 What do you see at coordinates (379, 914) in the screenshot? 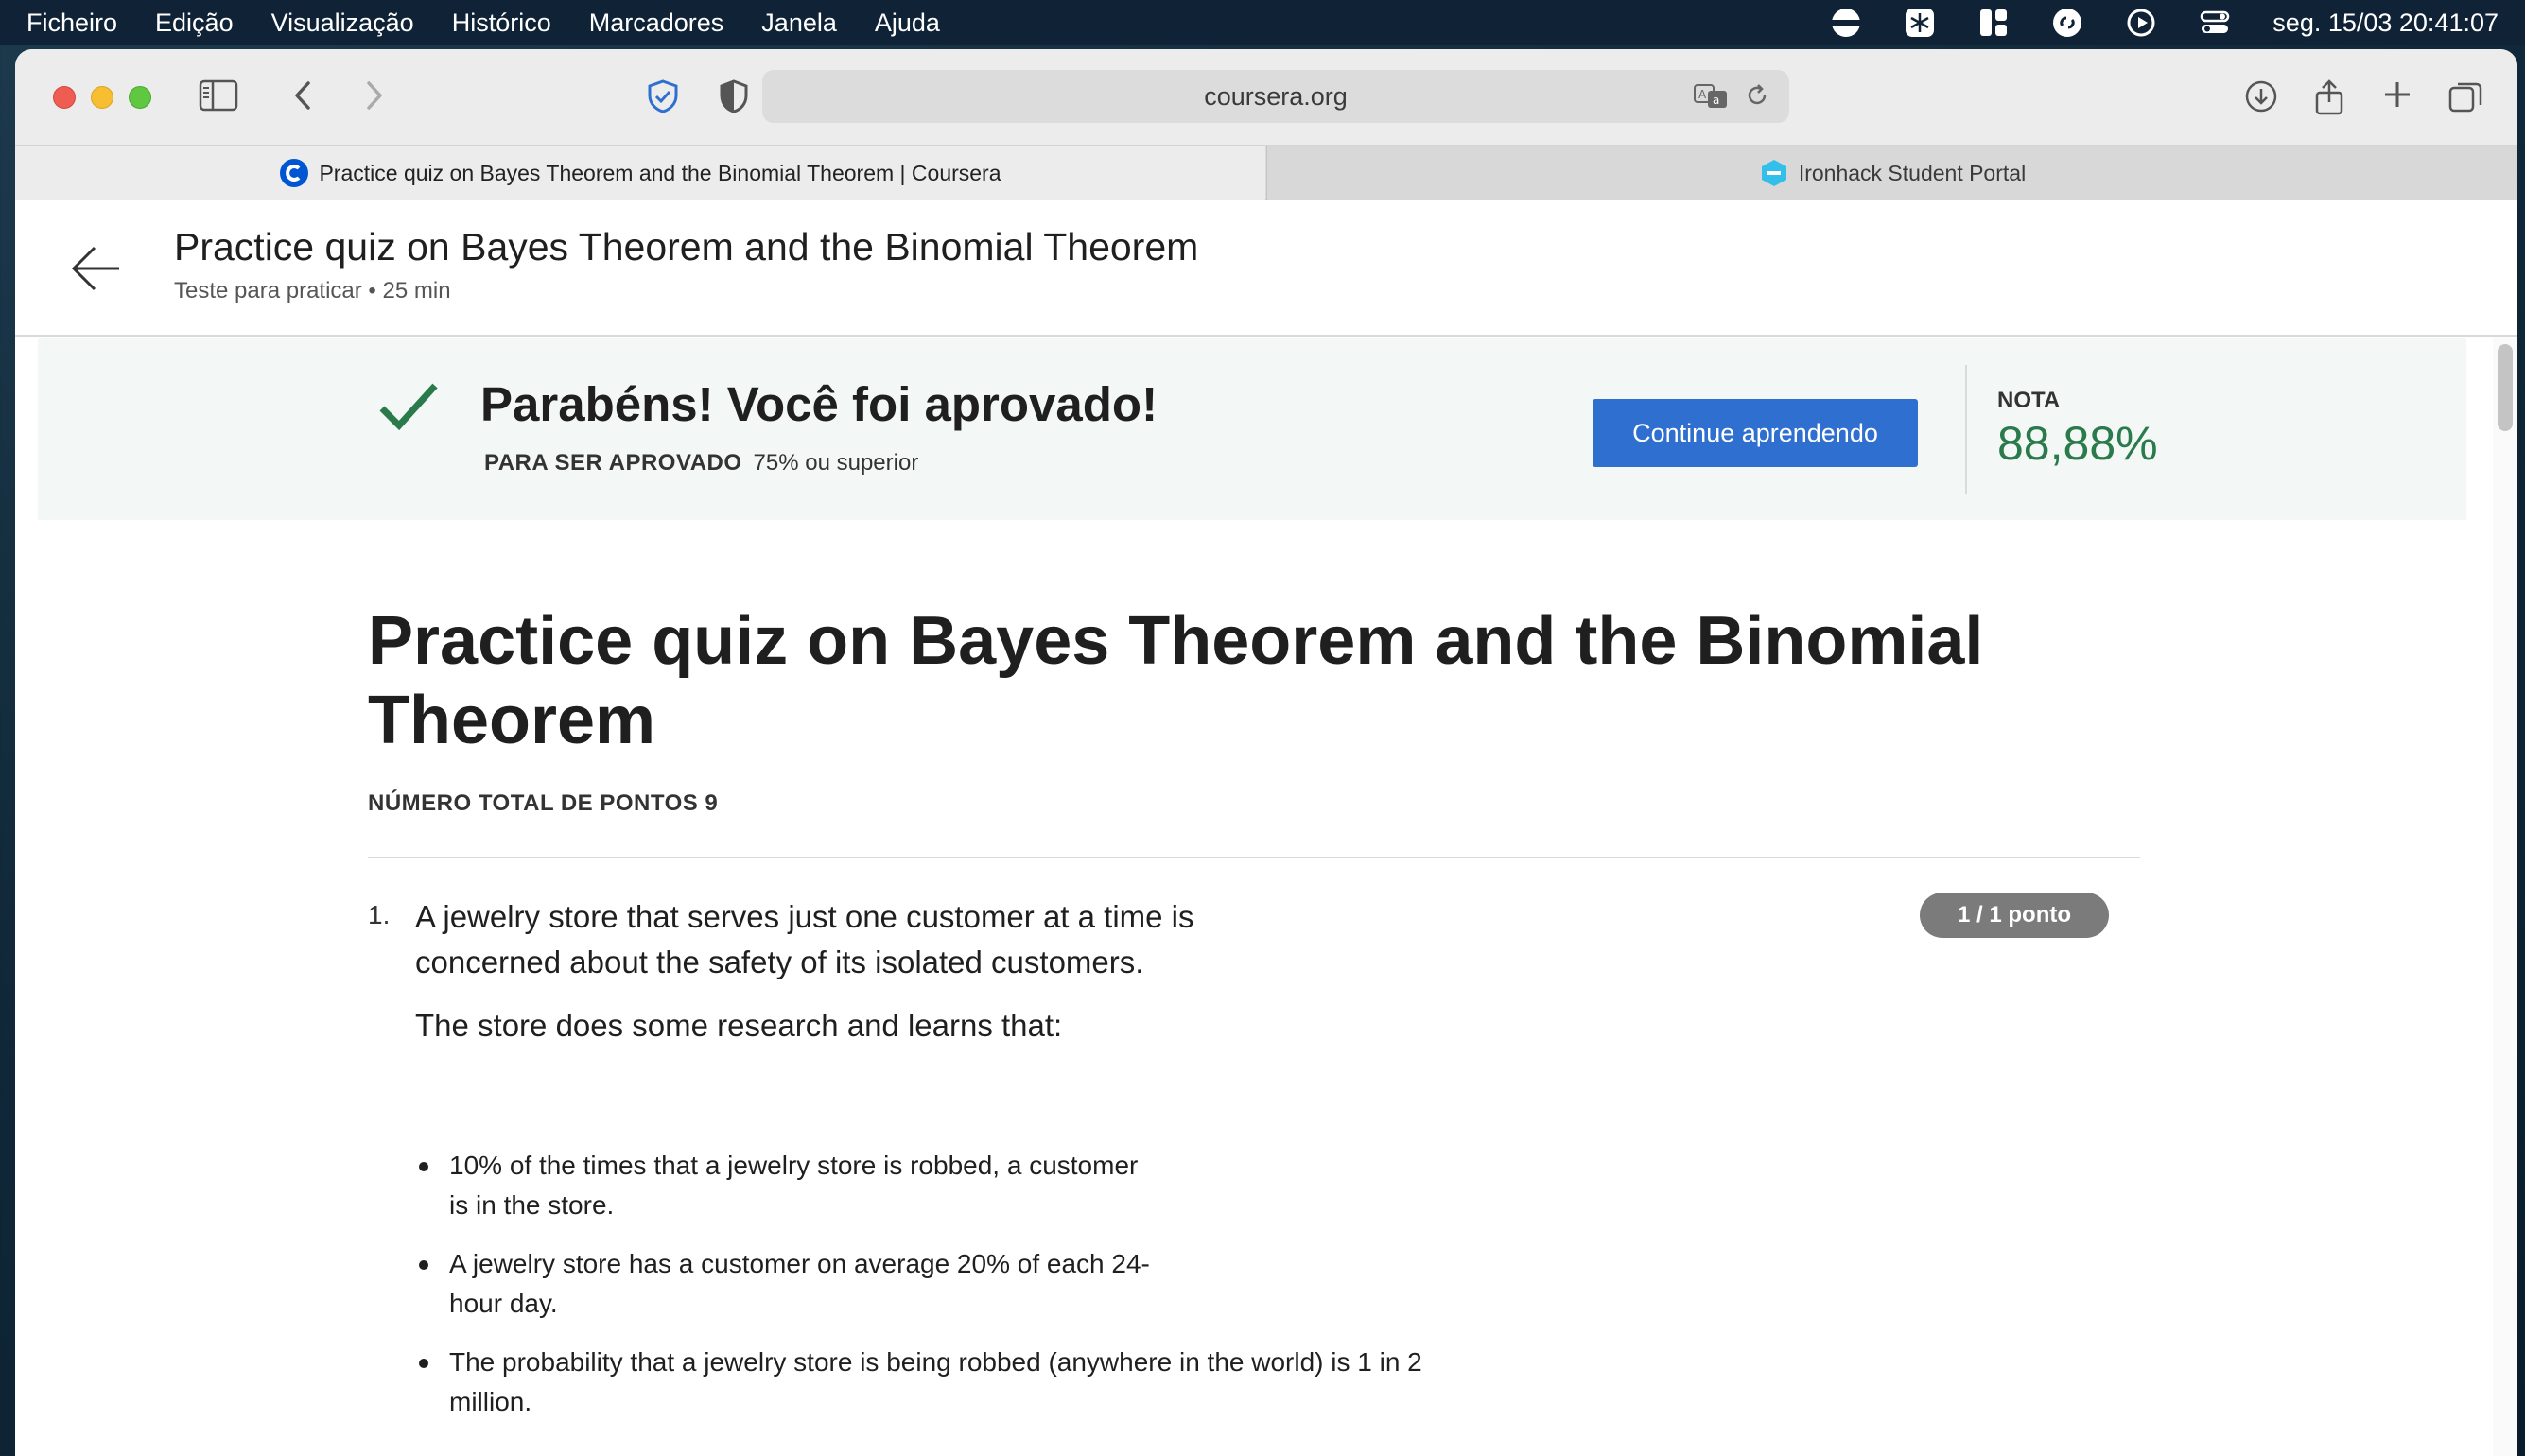
I see `question-number: 1.` at bounding box center [379, 914].